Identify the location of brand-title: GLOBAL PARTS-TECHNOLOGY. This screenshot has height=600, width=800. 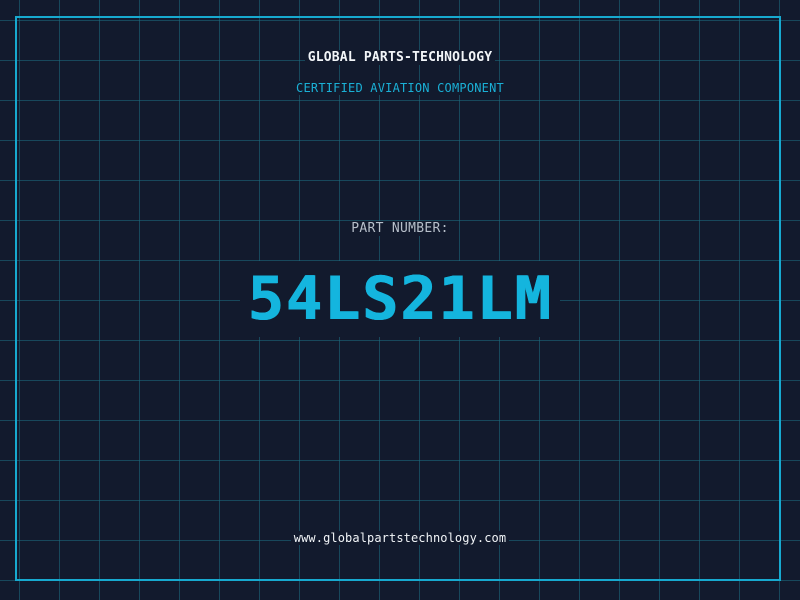
(400, 57).